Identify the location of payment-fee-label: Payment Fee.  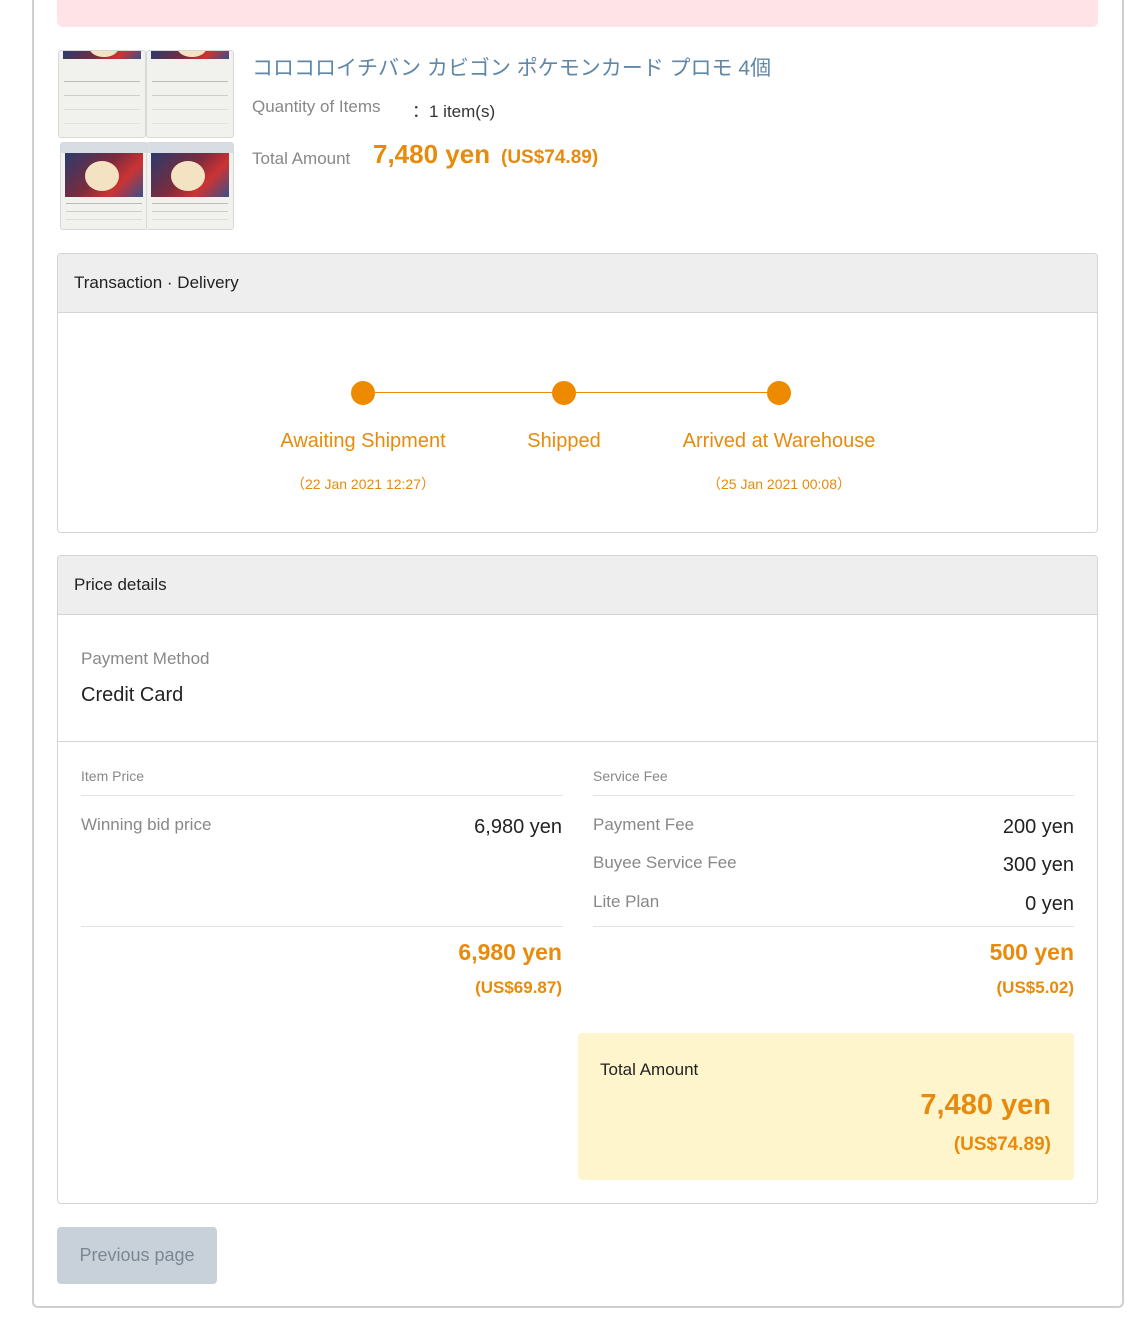
(644, 824).